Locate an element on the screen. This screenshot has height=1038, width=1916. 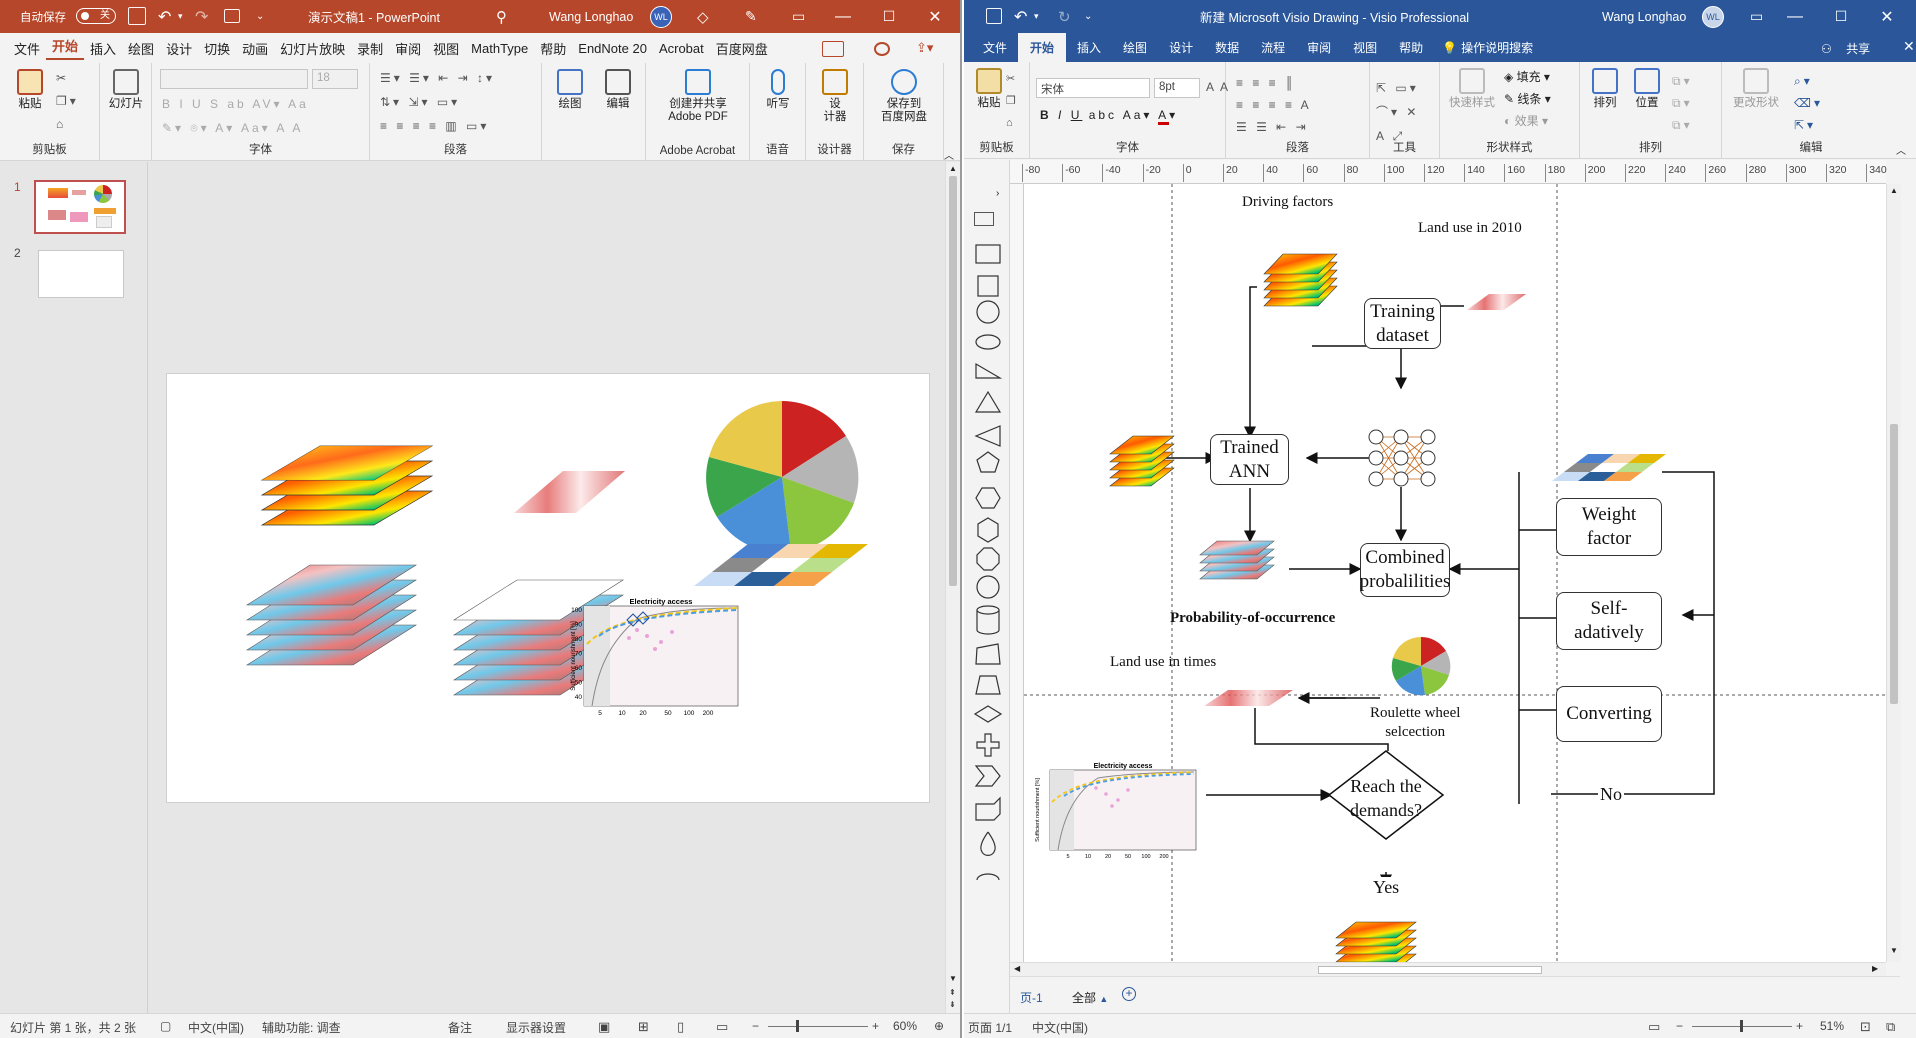
arrange-button: 排列 is located at coordinates (1605, 89).